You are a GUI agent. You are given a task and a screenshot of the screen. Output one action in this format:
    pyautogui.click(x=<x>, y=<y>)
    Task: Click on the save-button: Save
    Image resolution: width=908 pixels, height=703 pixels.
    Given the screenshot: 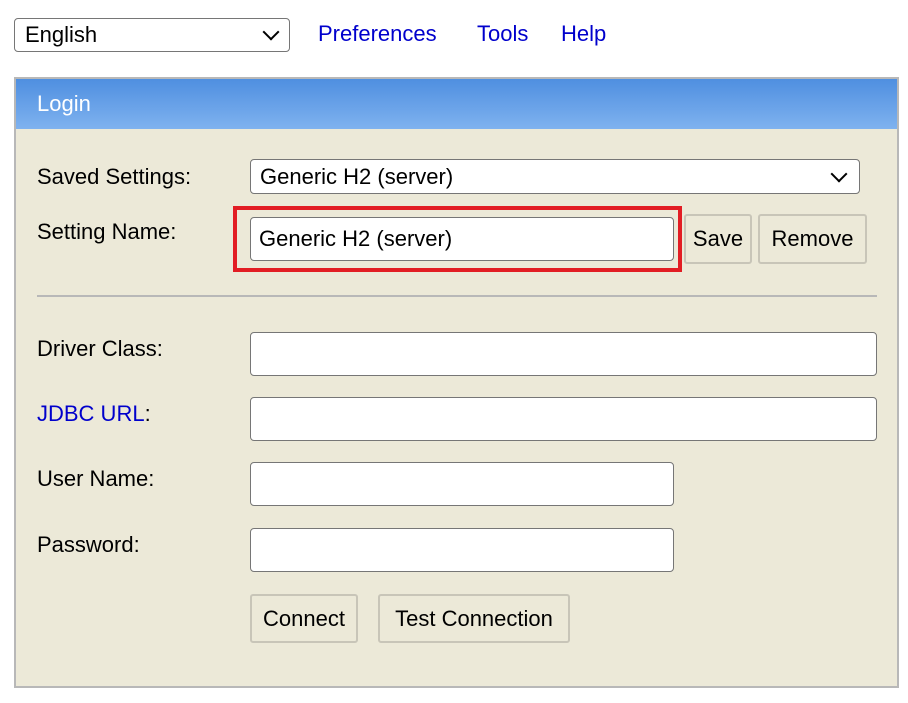 What is the action you would take?
    pyautogui.click(x=718, y=239)
    